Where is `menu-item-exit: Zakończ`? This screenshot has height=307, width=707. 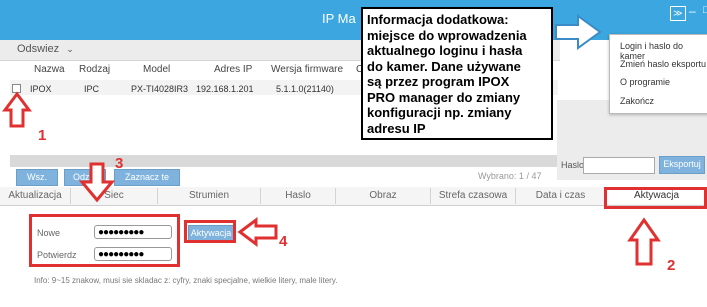
menu-item-exit: Zakończ is located at coordinates (637, 101).